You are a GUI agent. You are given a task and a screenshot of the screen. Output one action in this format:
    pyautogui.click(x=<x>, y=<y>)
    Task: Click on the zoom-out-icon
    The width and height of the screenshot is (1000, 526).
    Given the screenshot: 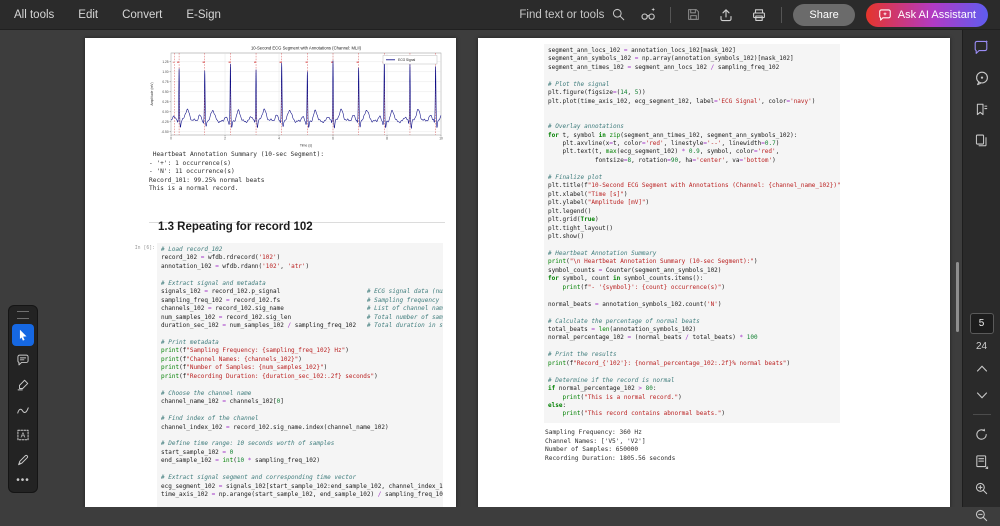 What is the action you would take?
    pyautogui.click(x=981, y=515)
    